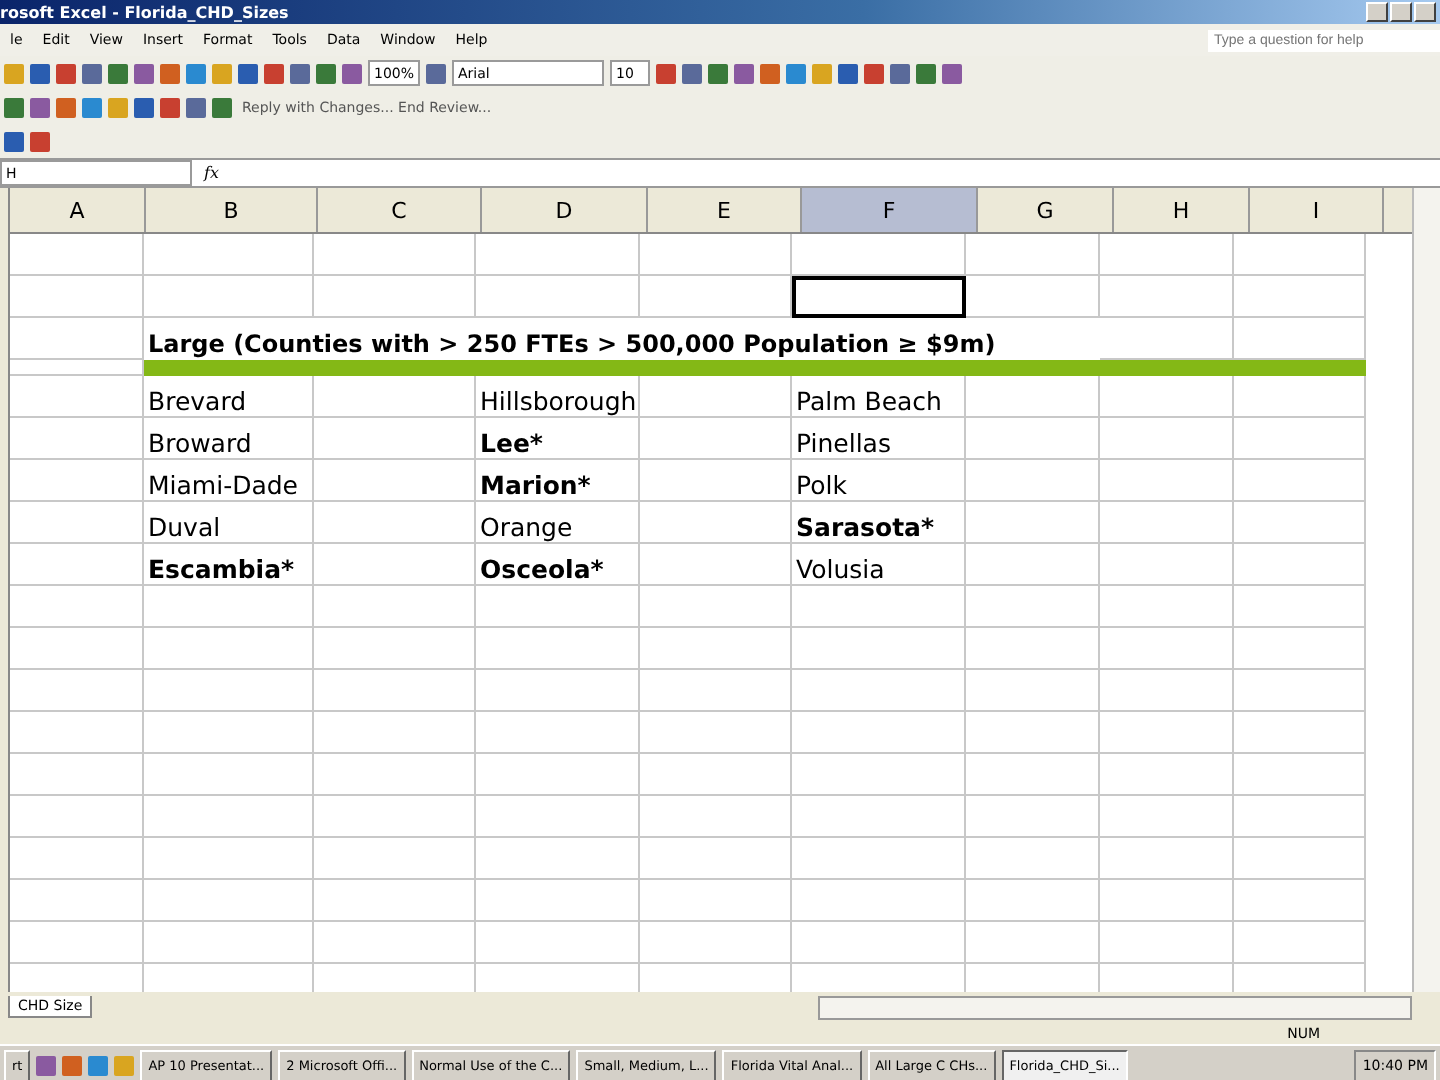 The image size is (1440, 1080). I want to click on window-title: rosoft Excel - Florida_CHD_Sizes, so click(144, 12).